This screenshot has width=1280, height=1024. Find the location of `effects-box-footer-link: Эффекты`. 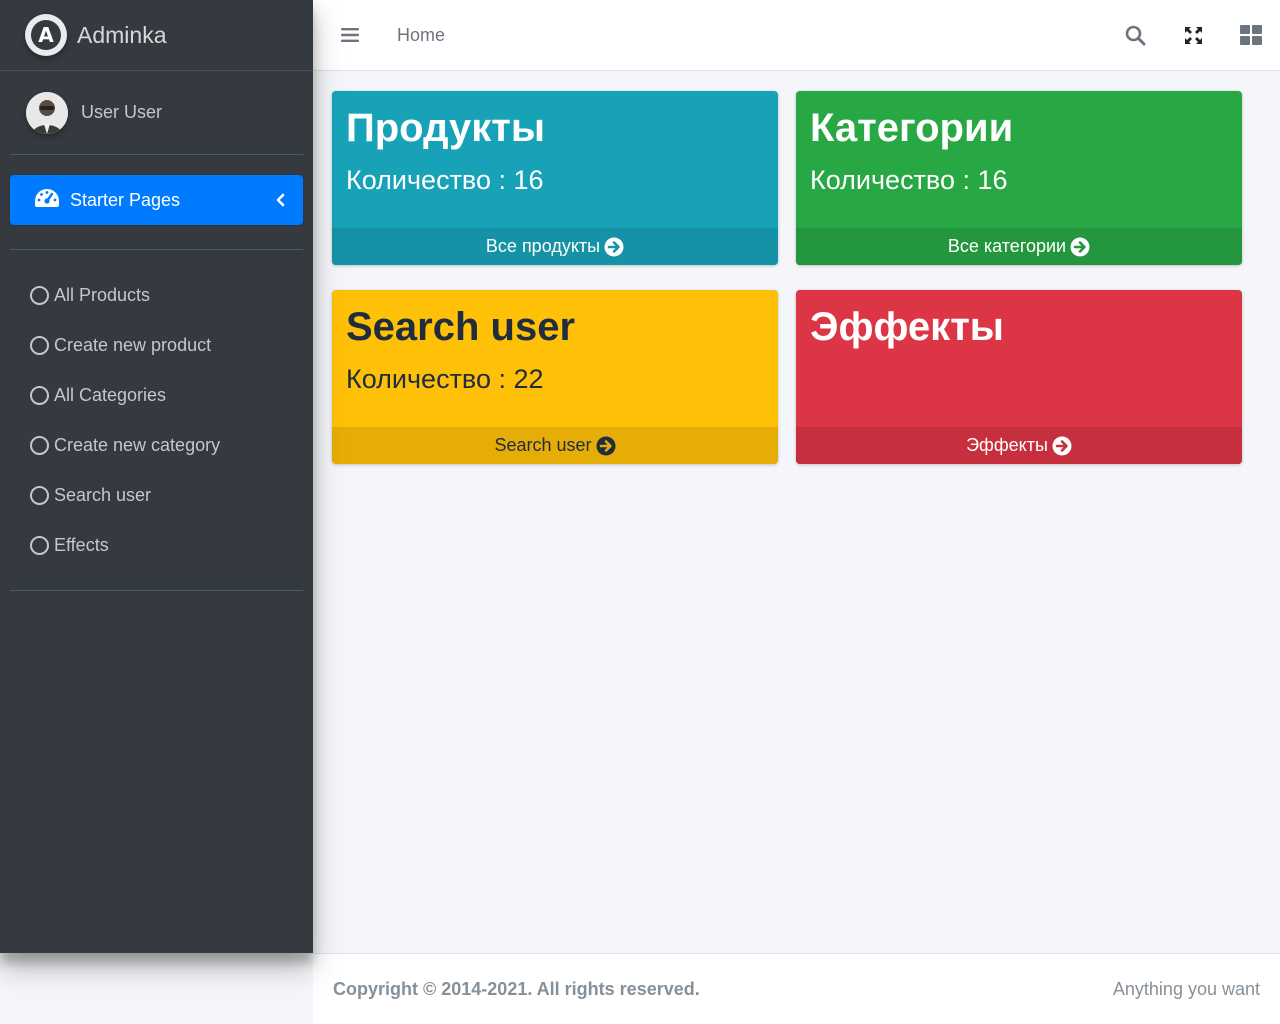

effects-box-footer-link: Эффекты is located at coordinates (1019, 445).